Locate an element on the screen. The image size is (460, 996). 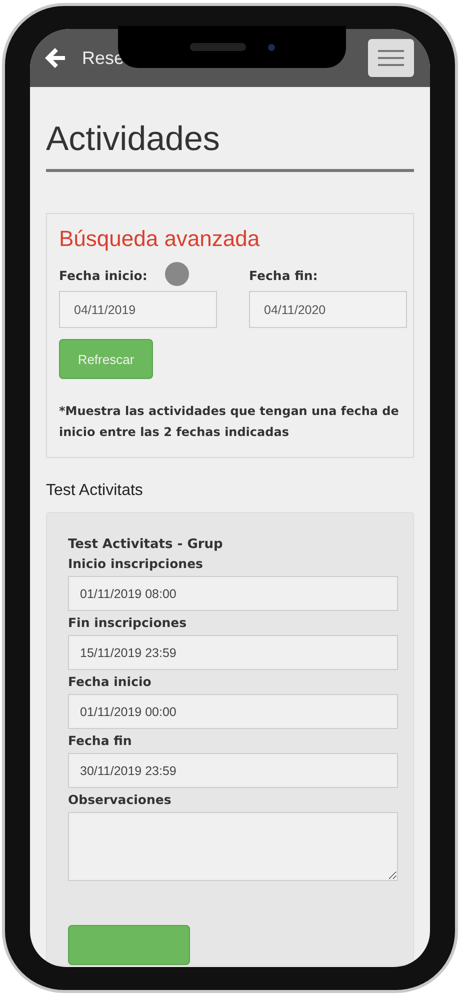
field-label: Observaciones is located at coordinates (120, 799).